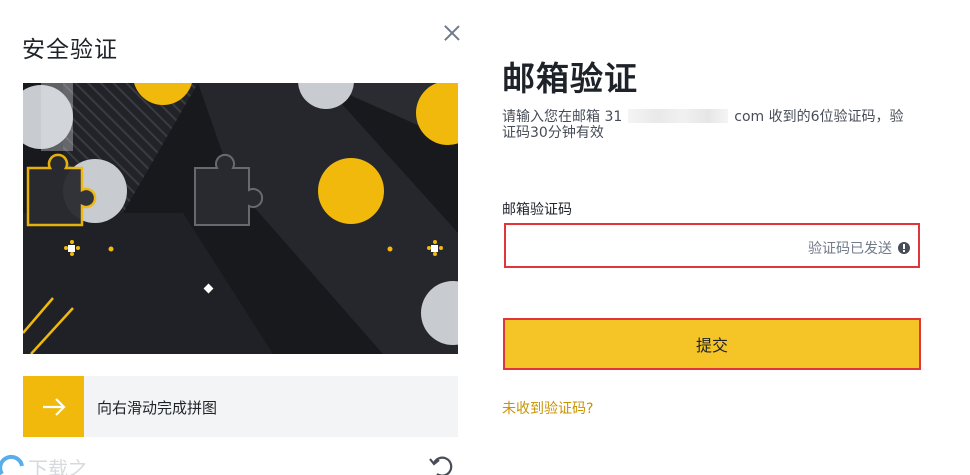  I want to click on description-prefix: 请输入您在邮箱 31, so click(562, 117).